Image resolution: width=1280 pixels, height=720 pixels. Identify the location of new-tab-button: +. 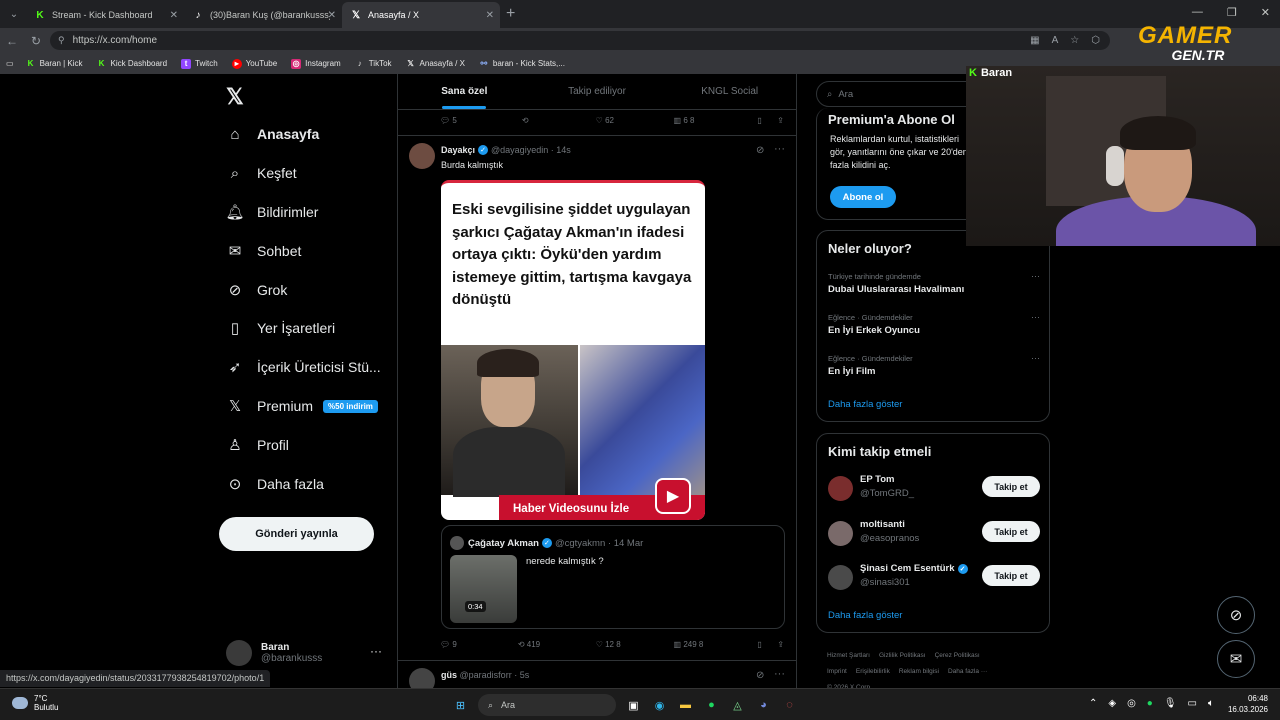
(510, 14).